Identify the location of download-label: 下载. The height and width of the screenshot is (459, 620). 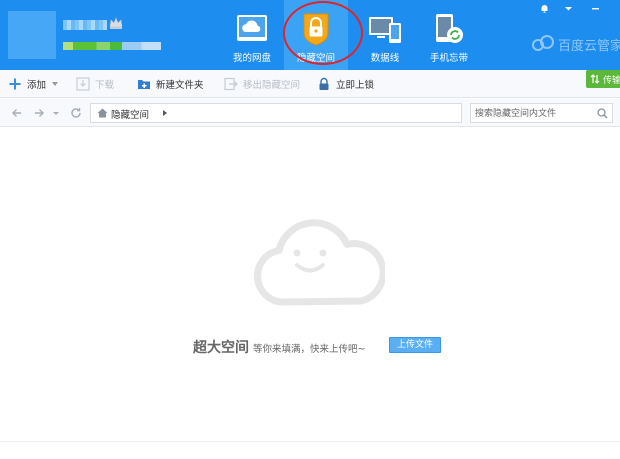
(105, 85).